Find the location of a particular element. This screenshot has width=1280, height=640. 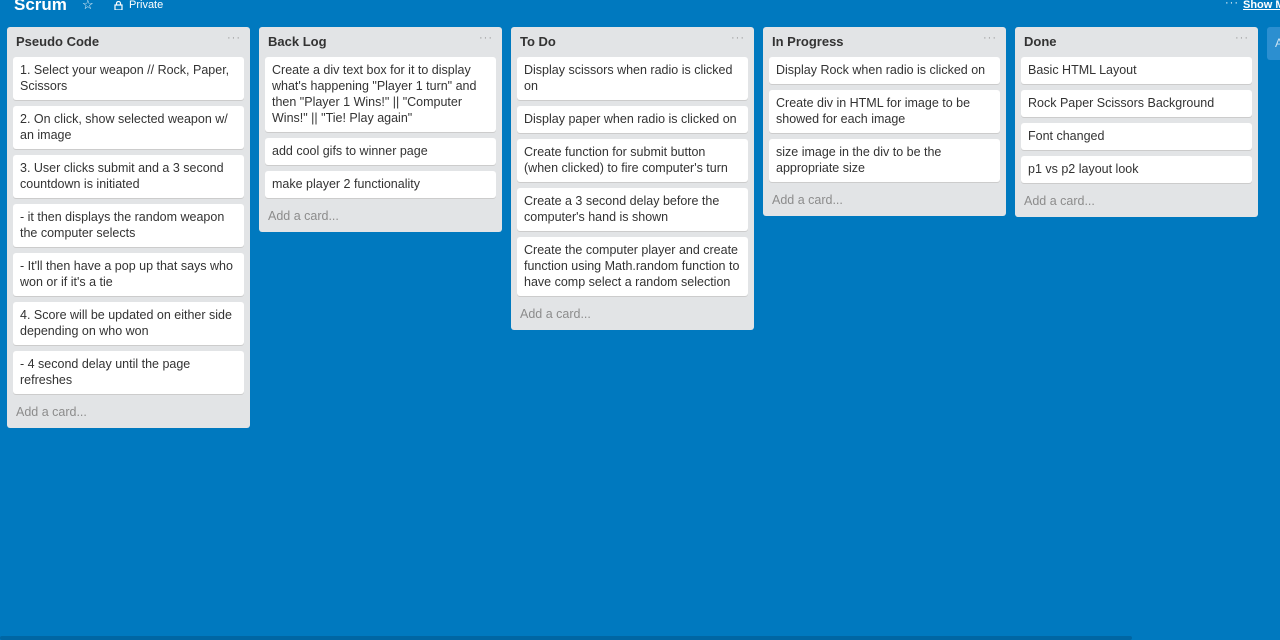

card: Display paper when radio is clicked on is located at coordinates (632, 119).